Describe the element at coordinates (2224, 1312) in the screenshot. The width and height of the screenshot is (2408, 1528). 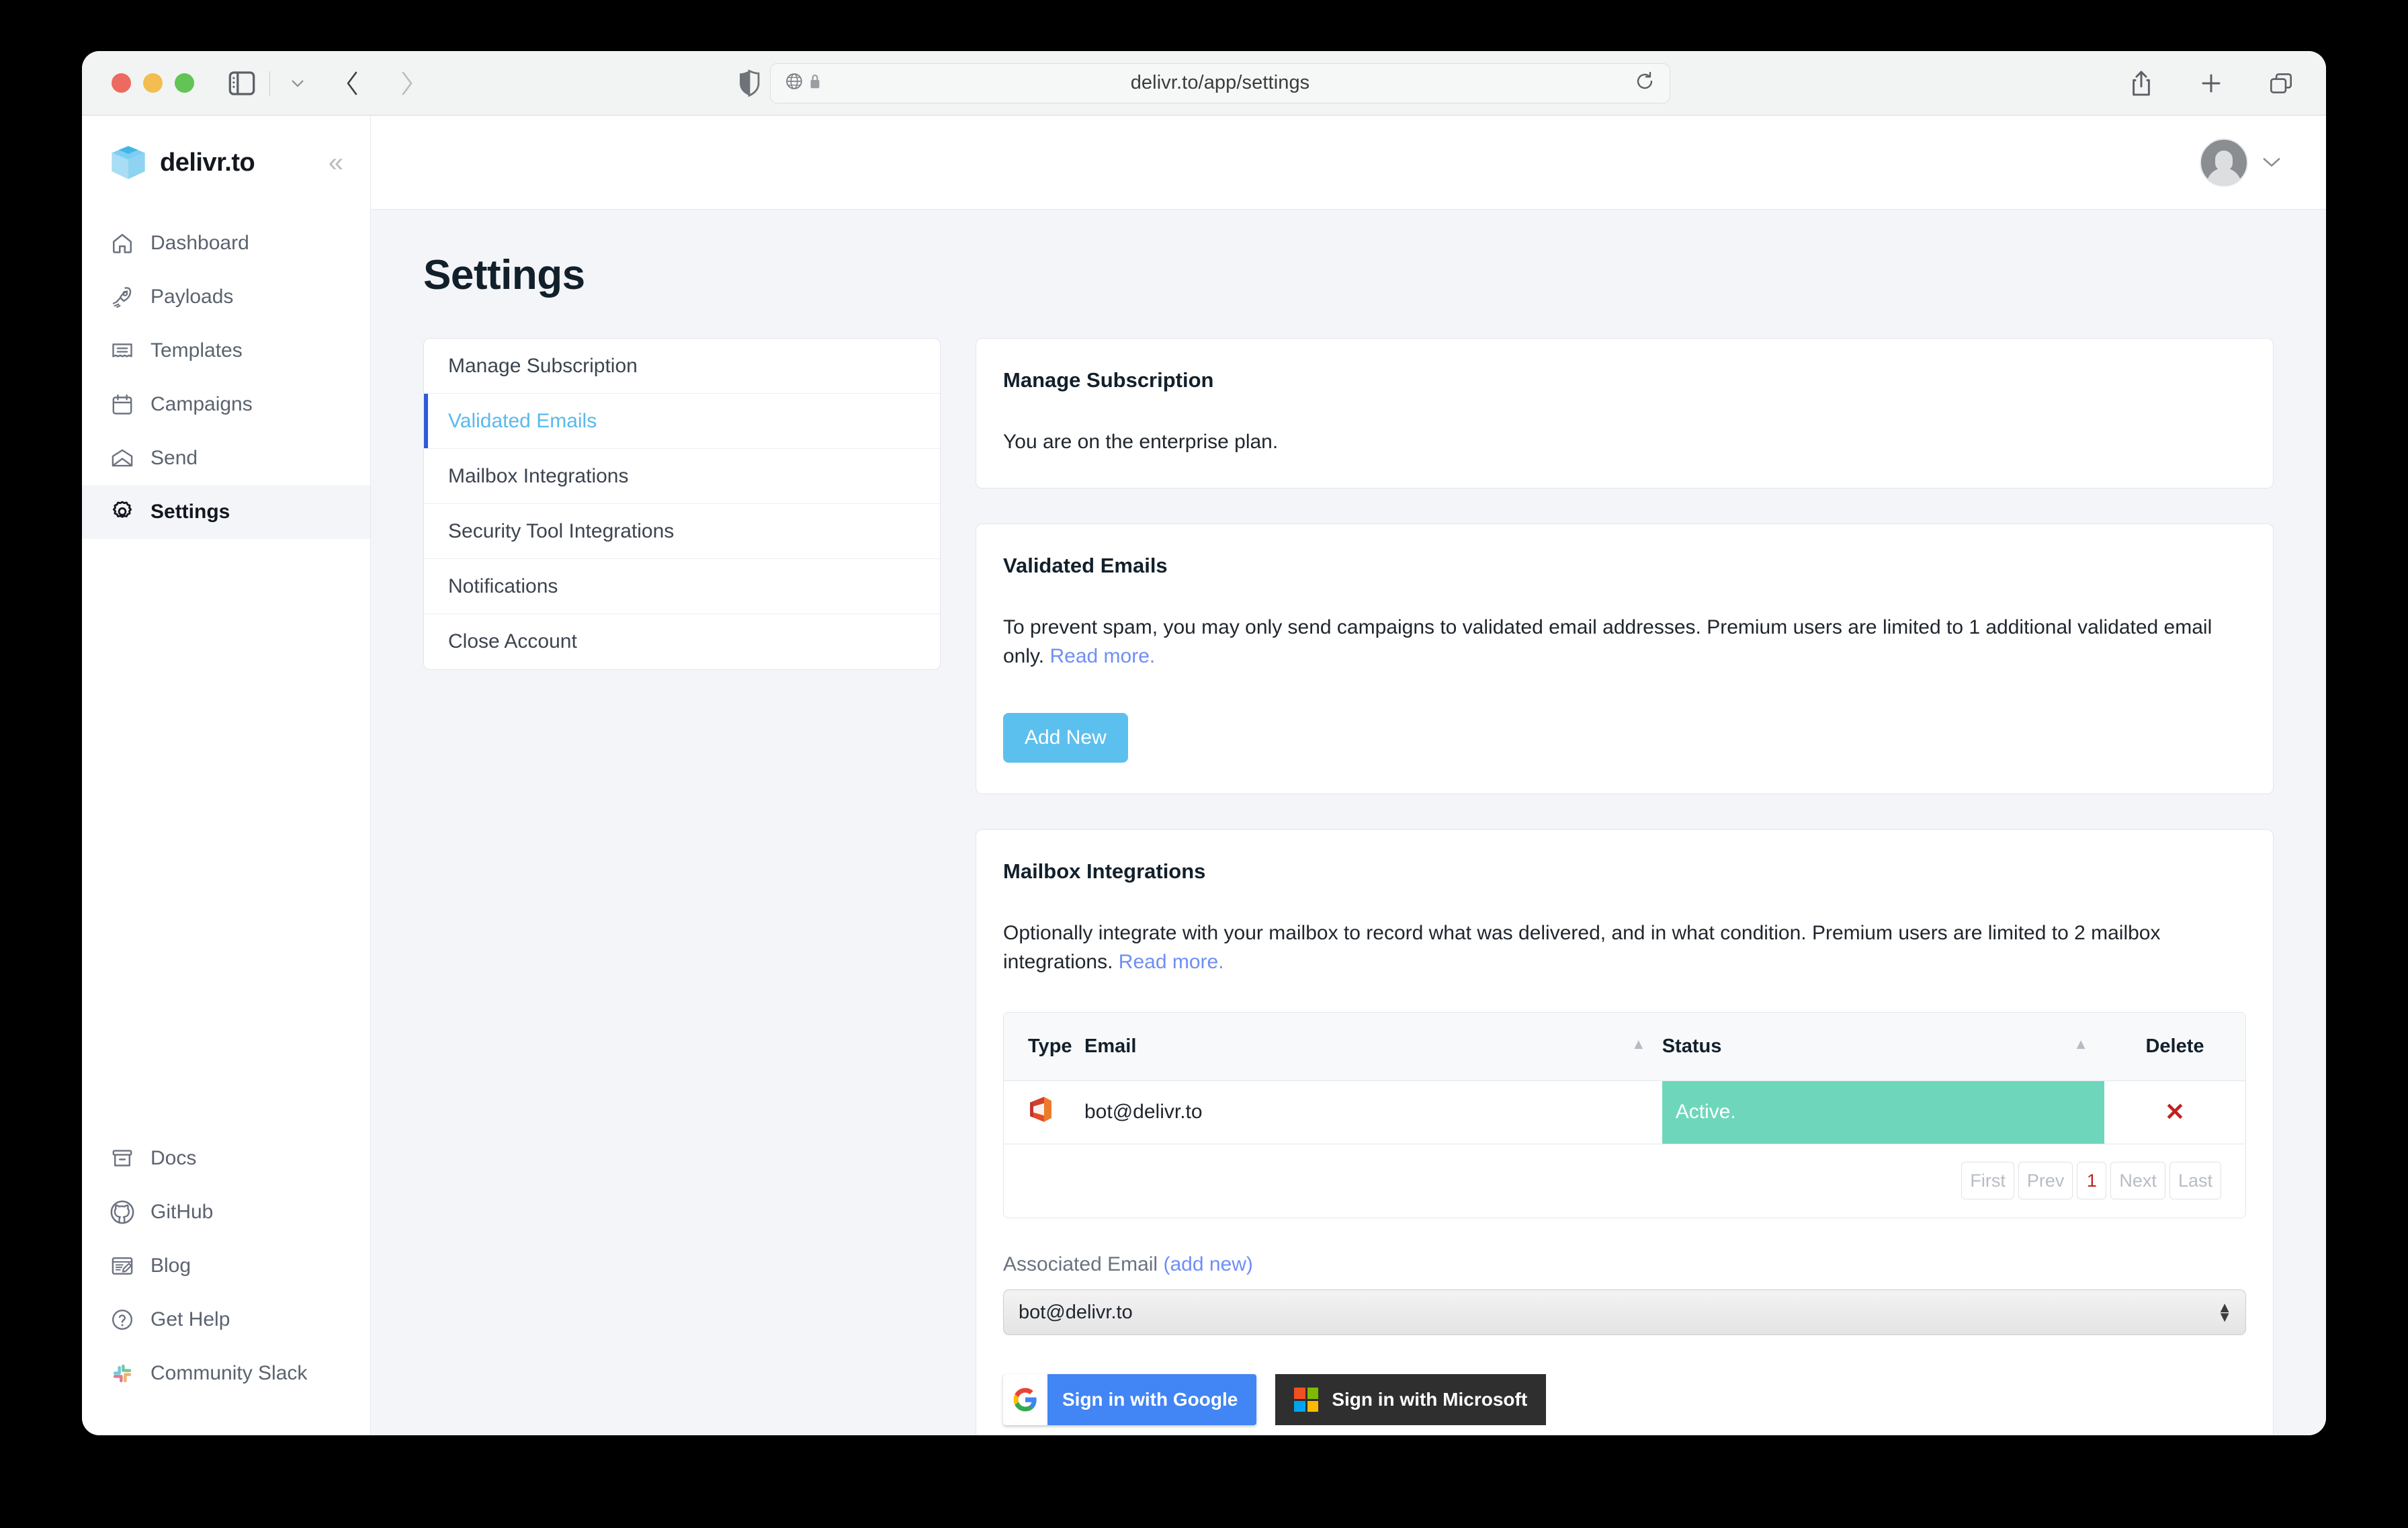
I see `select-stepper-arrows-icon: ▲ ▼` at that location.